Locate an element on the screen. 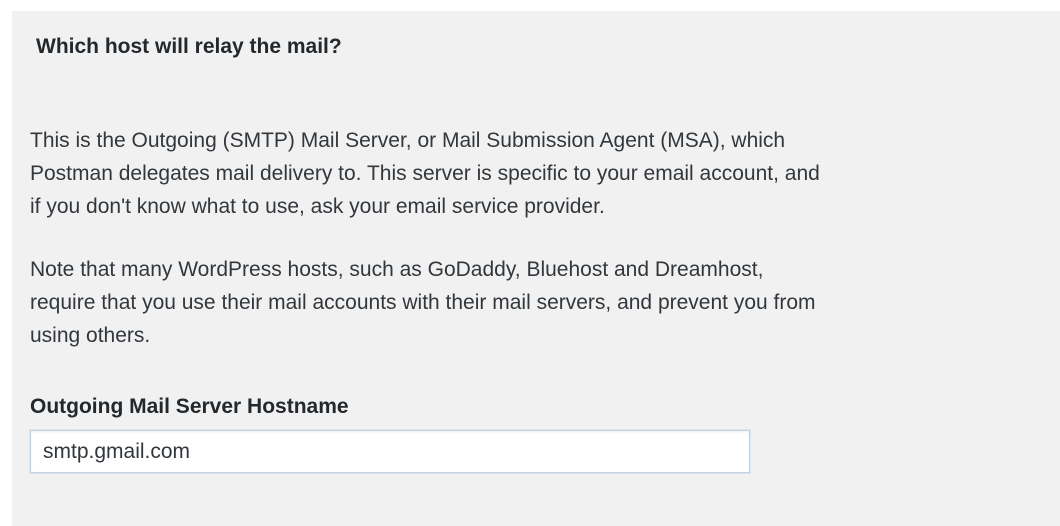 The height and width of the screenshot is (526, 1060). hostname-input is located at coordinates (390, 451).